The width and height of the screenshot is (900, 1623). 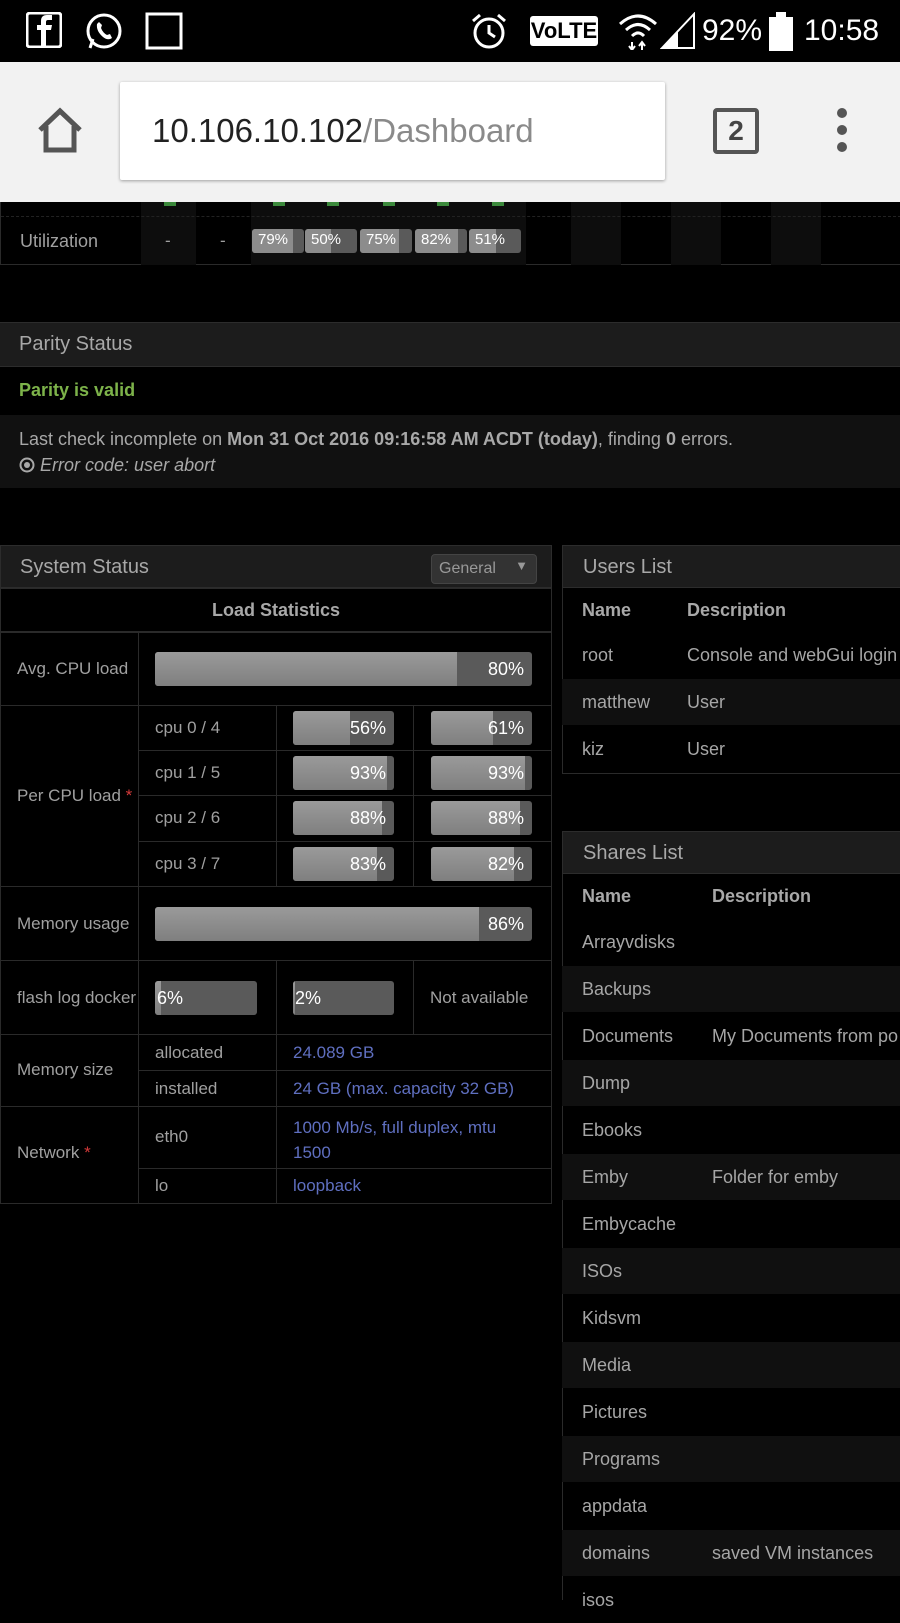 I want to click on avg-cpu-value: 80%, so click(x=505, y=668).